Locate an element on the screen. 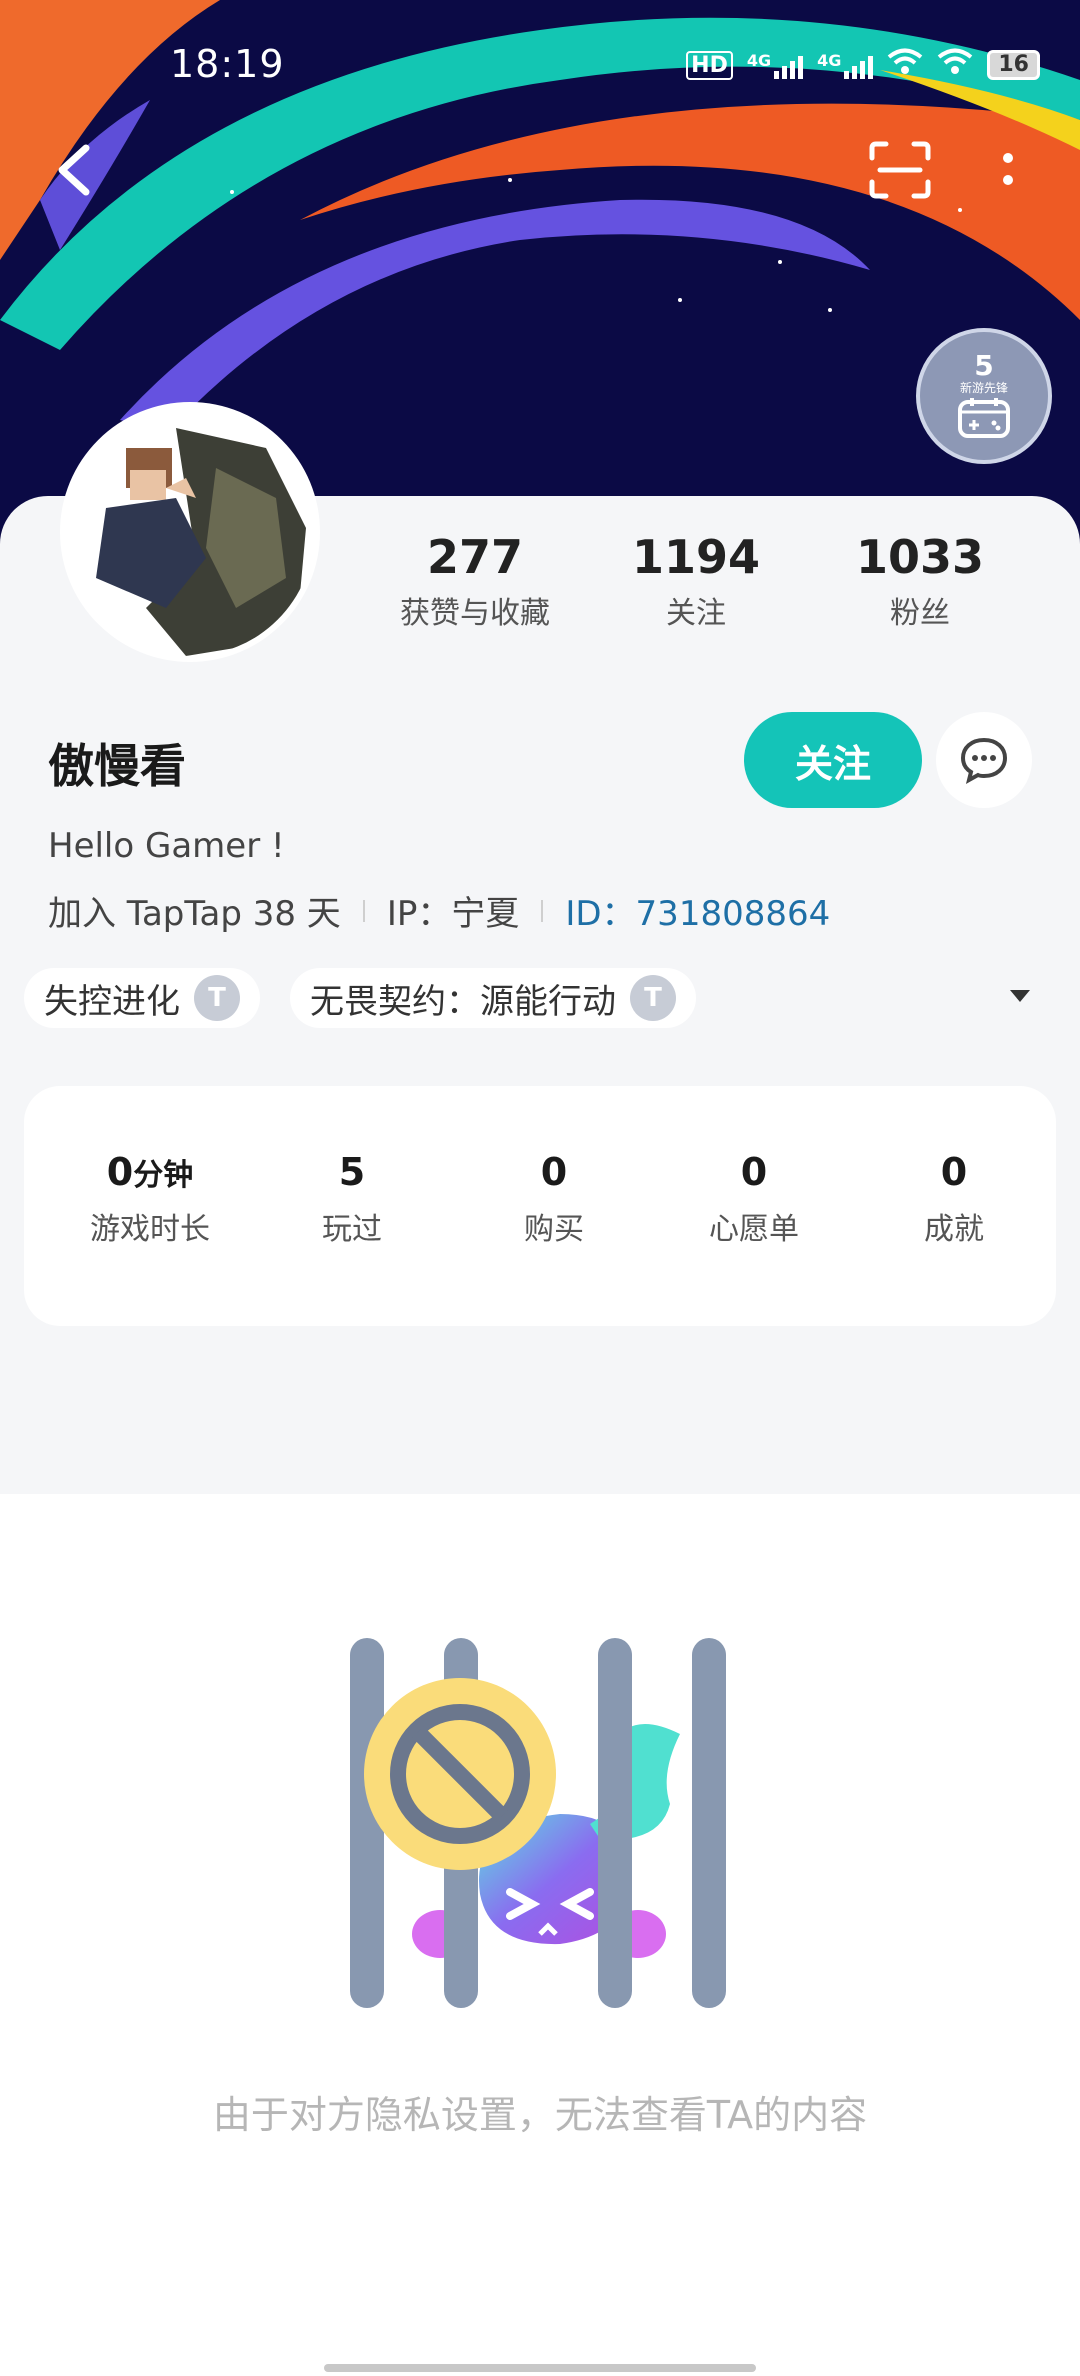 The height and width of the screenshot is (2376, 1080). gamepad-calendar-icon: 5 新游先锋 is located at coordinates (984, 396).